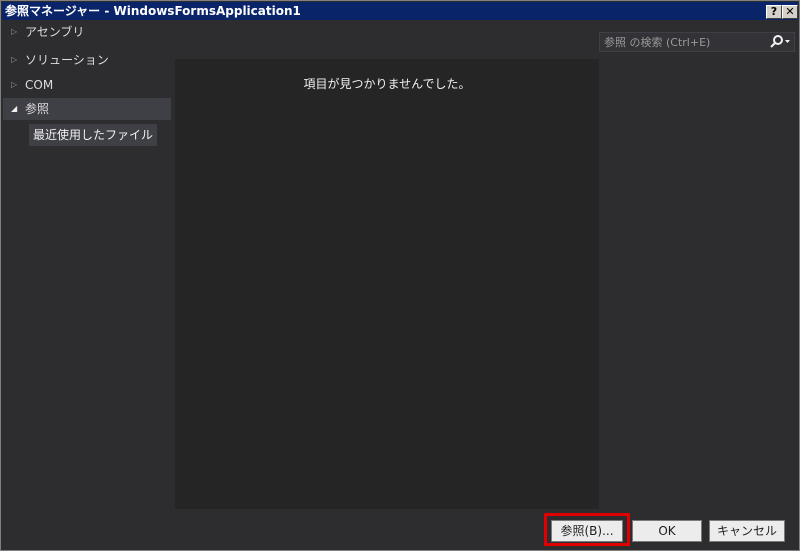 This screenshot has height=551, width=800. I want to click on empty-list-message: 項目が見つかりませんでした。, so click(387, 84).